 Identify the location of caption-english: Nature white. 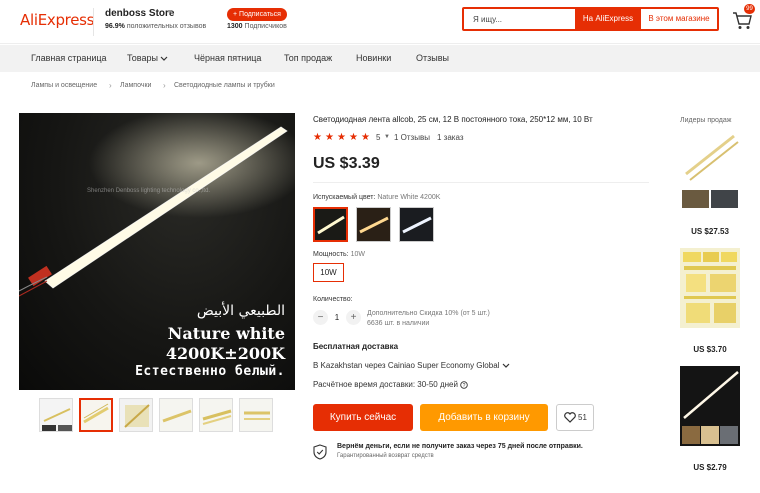
(226, 333).